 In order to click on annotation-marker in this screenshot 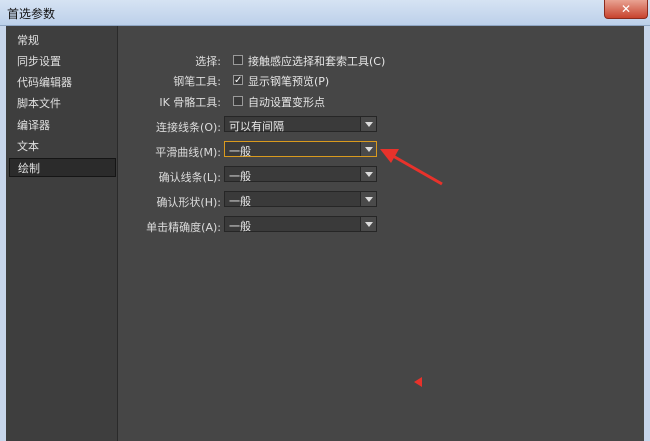, I will do `click(418, 382)`.